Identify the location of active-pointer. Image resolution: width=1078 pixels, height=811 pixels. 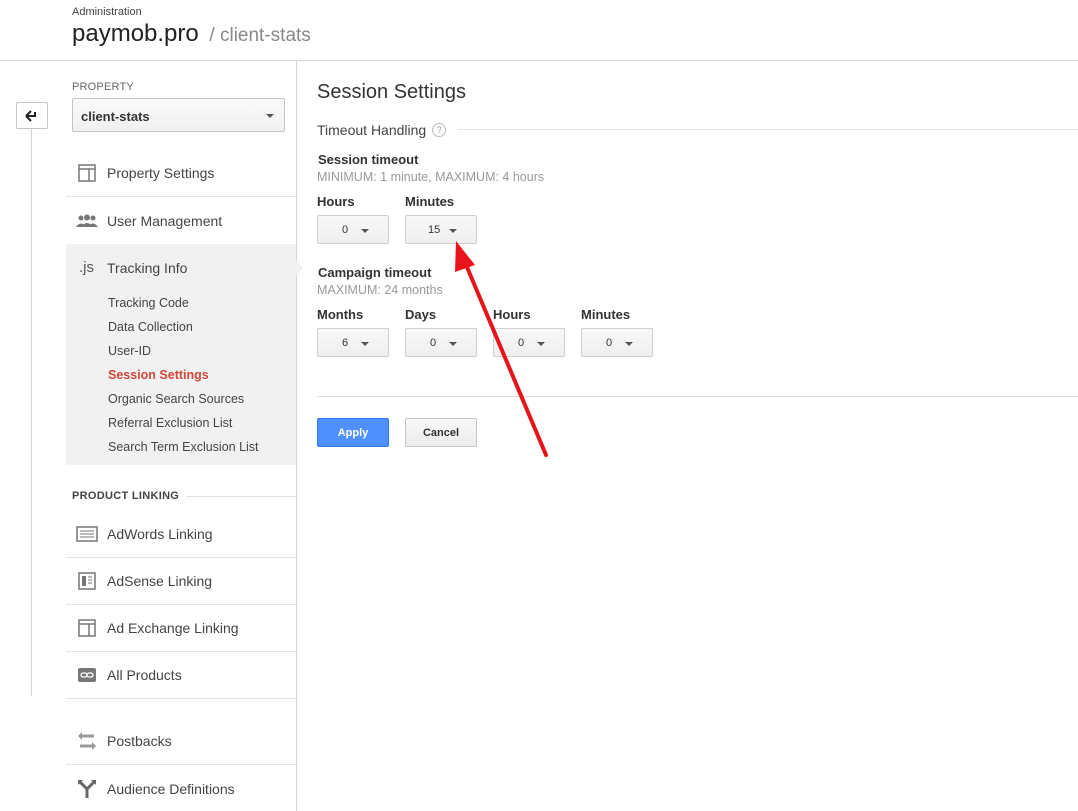
(299, 268).